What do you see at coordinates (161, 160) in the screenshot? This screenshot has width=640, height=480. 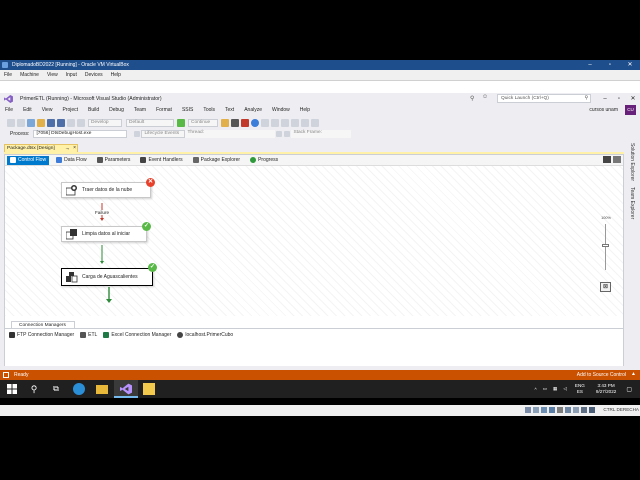 I see `tab-event-handlers: Event Handlers` at bounding box center [161, 160].